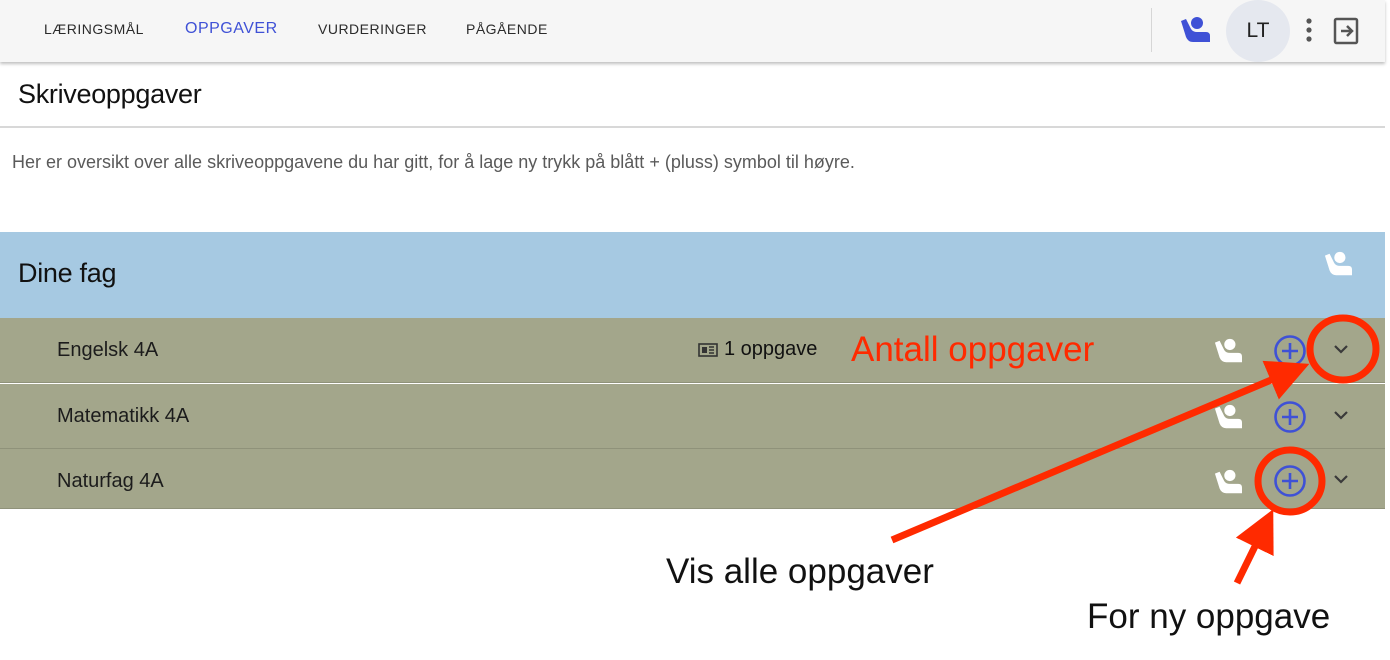 Image resolution: width=1390 pixels, height=660 pixels. I want to click on annotation-new-task-label: For ny oppgave, so click(1209, 616).